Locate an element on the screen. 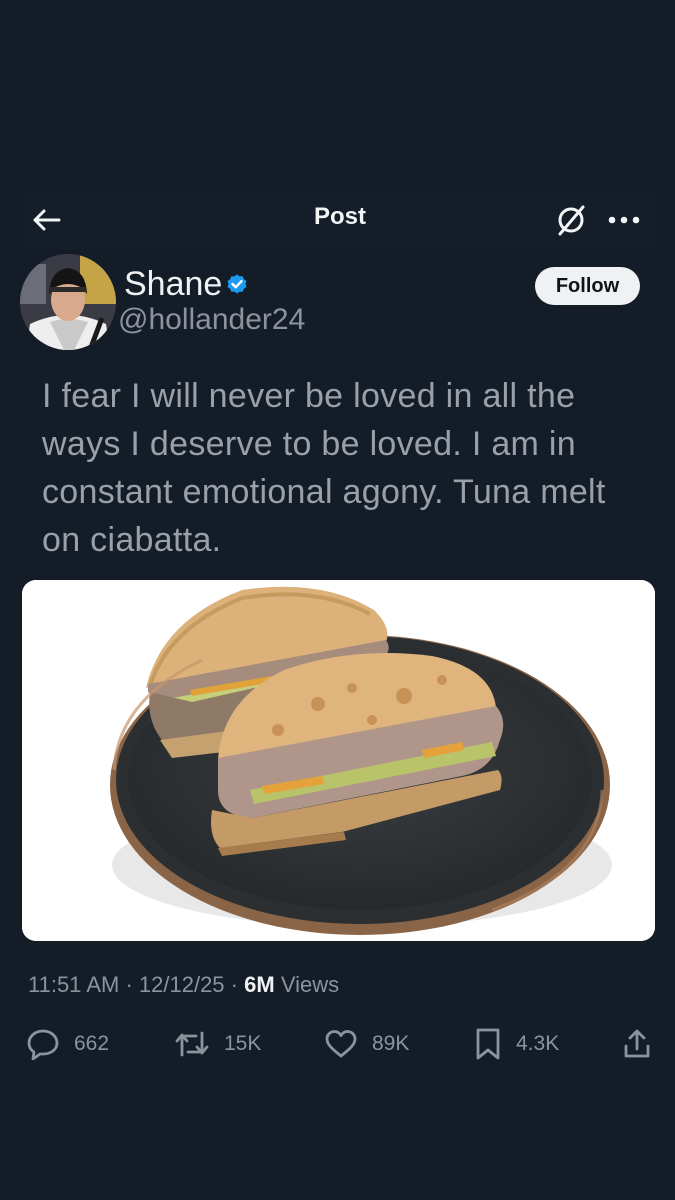 The image size is (675, 1200). share-button is located at coordinates (637, 1044).